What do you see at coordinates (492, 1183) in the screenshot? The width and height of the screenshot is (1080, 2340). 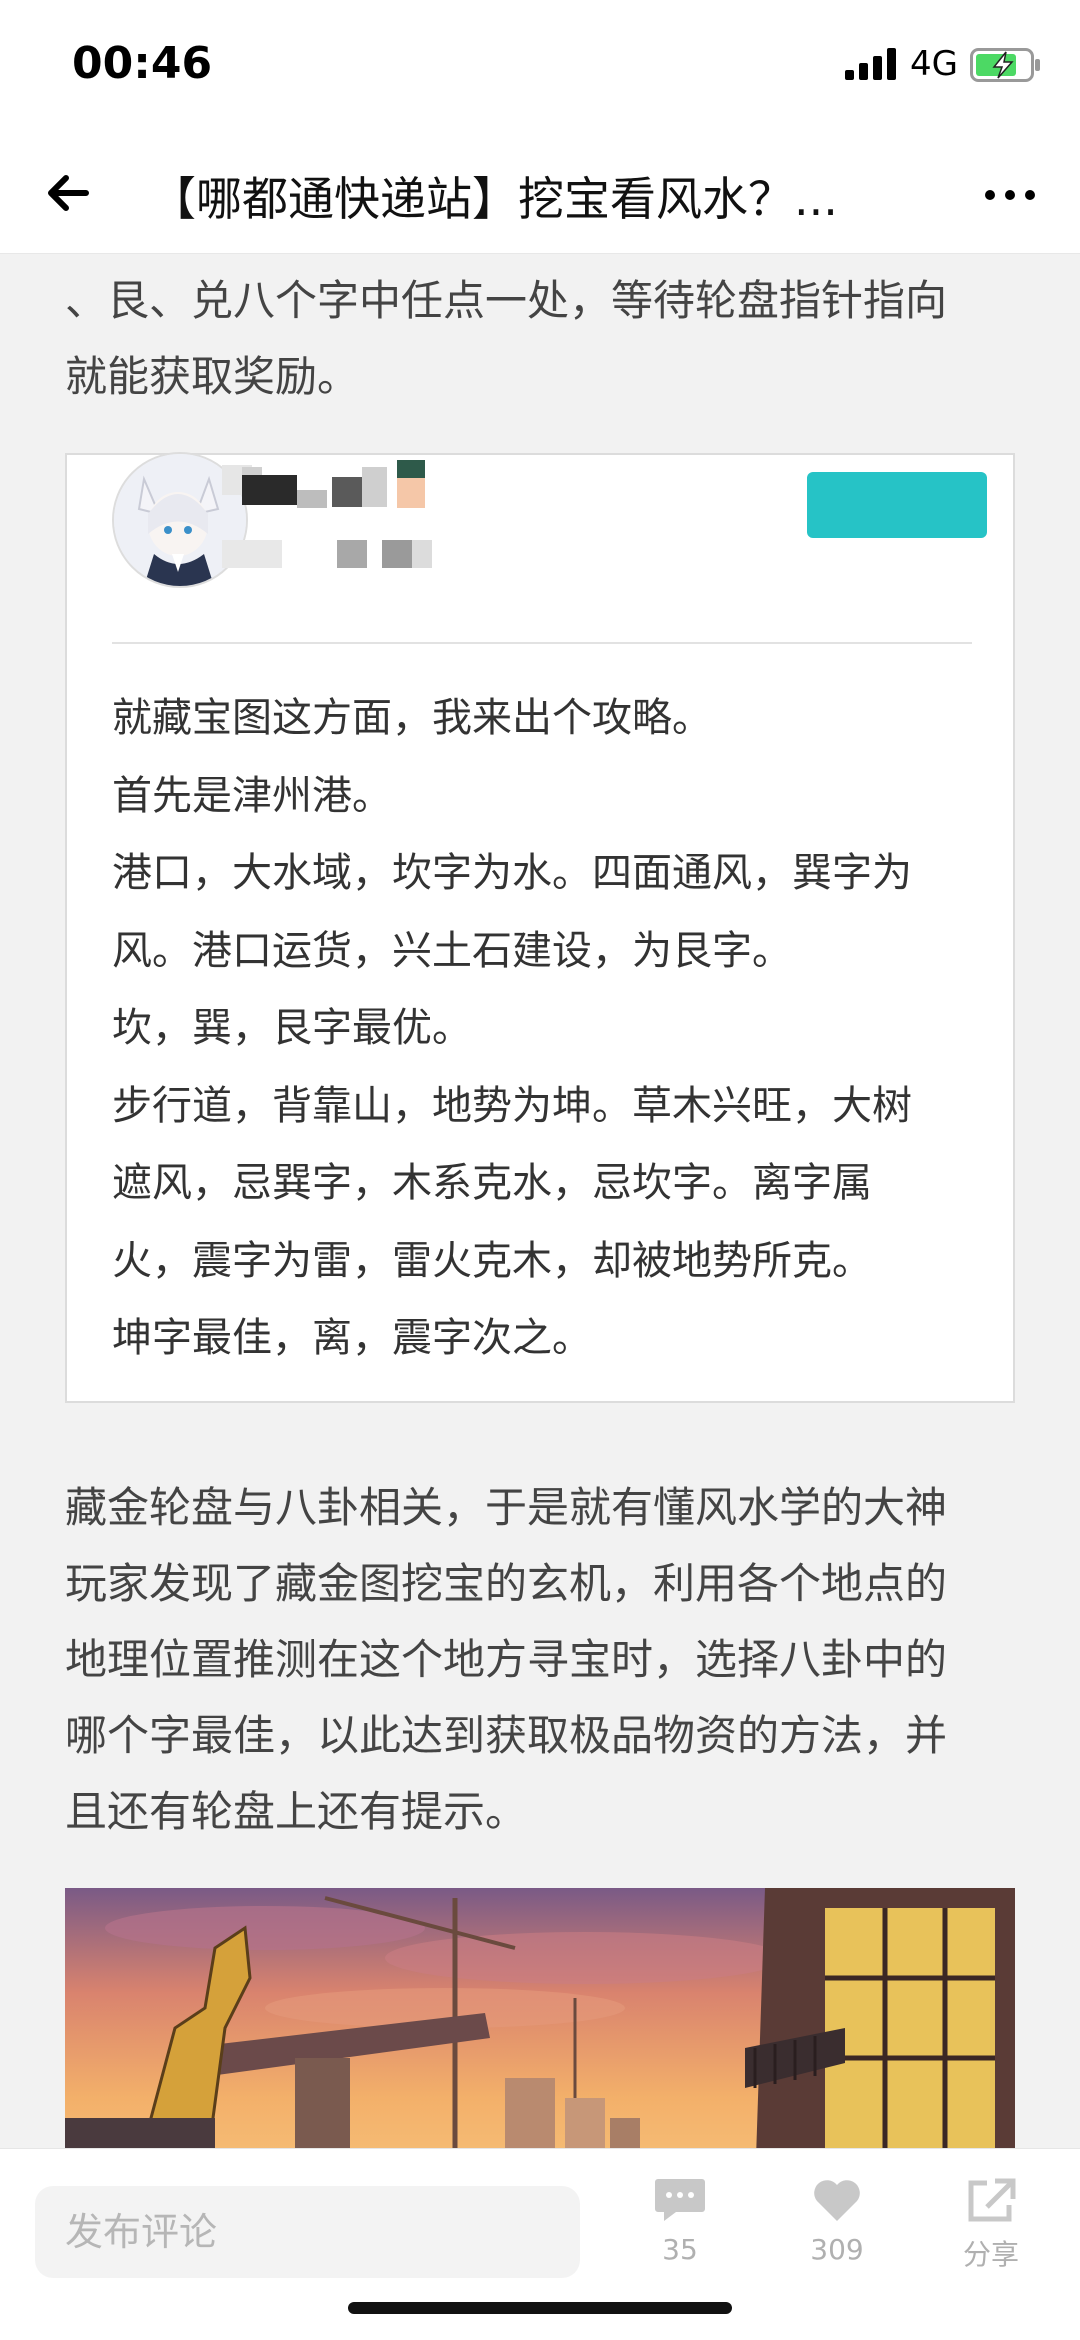 I see `quote-line: 遮风，忌巽字，木系克水，忌坎字。离字属` at bounding box center [492, 1183].